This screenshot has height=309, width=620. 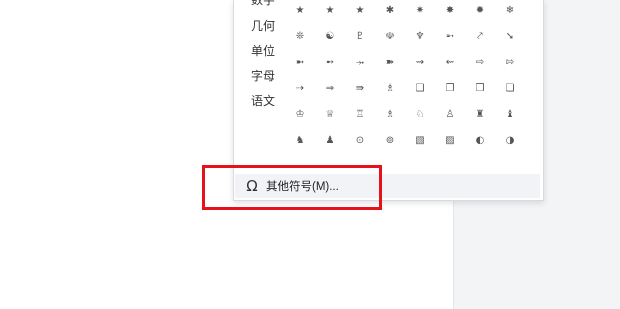 I want to click on symbol-cell: ❒, so click(x=480, y=88).